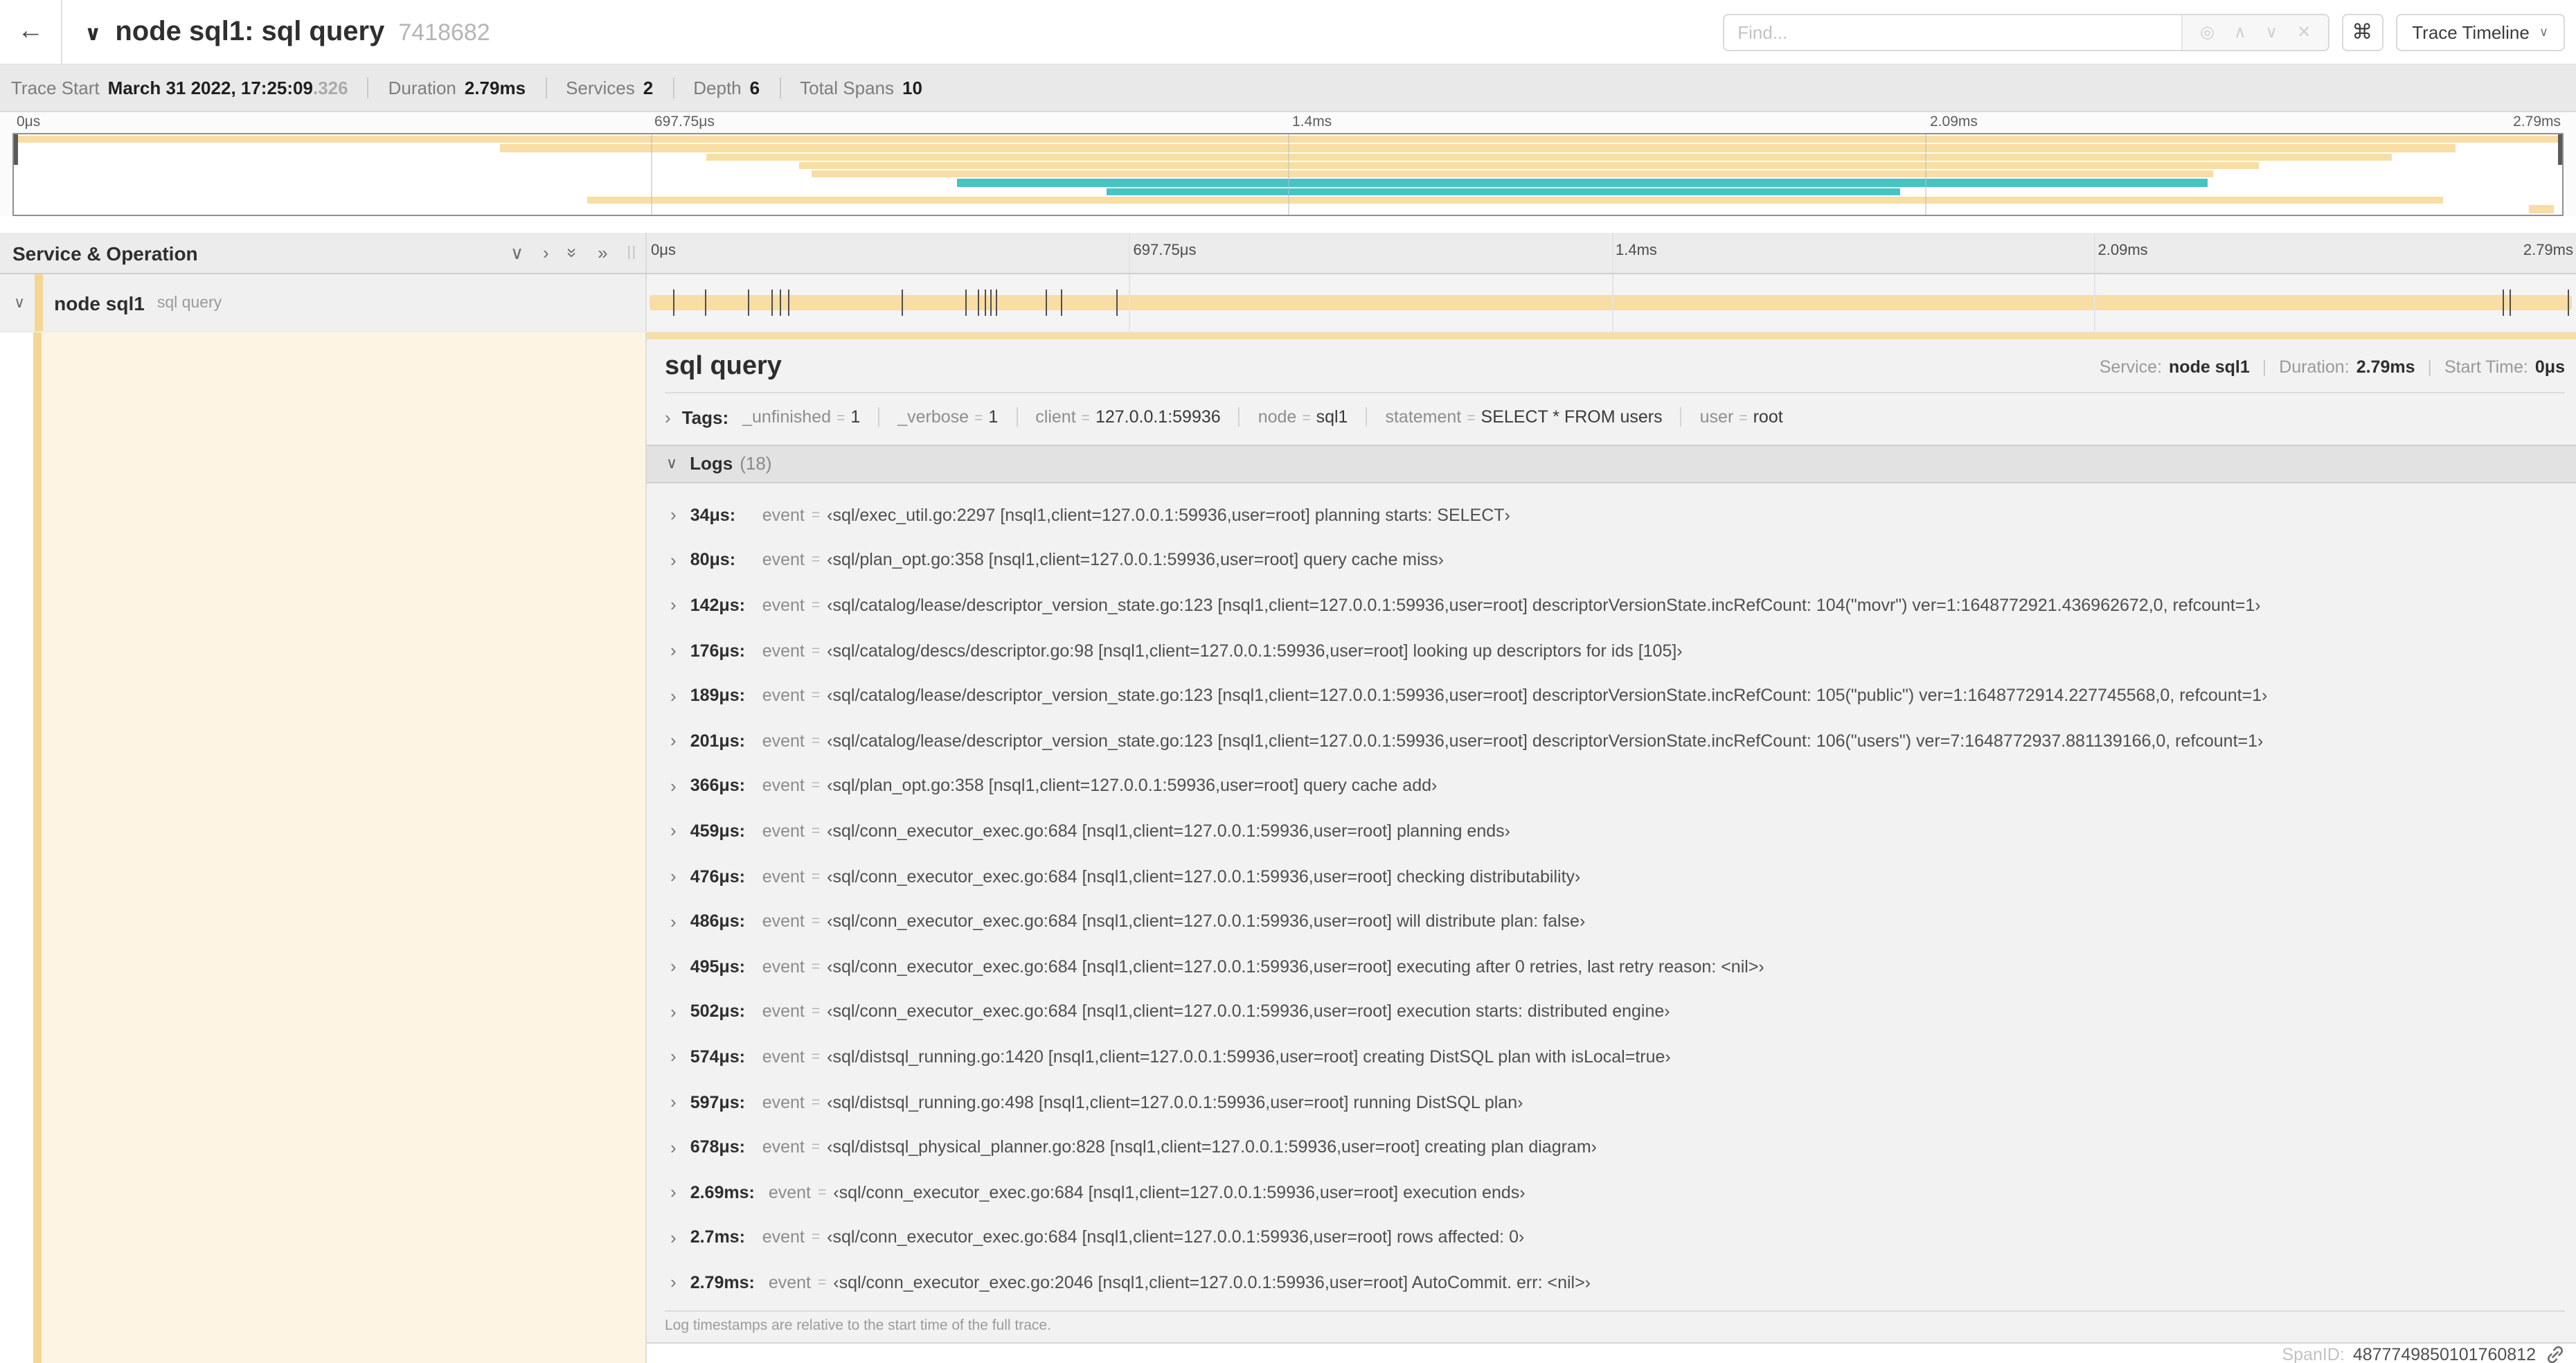  Describe the element at coordinates (37, 847) in the screenshot. I see `span-color-stripe` at that location.